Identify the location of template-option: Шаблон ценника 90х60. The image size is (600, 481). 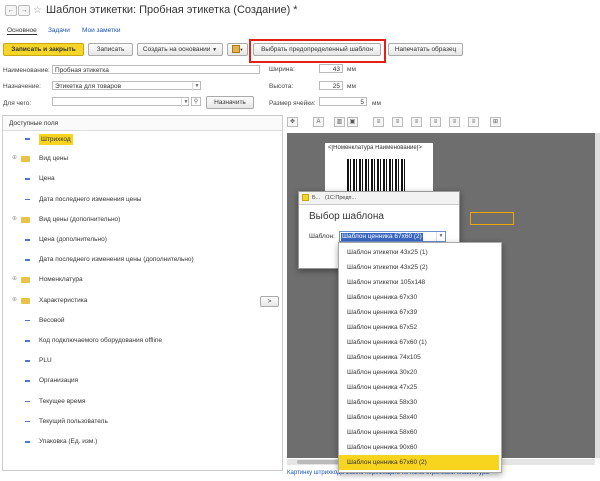
(419, 447).